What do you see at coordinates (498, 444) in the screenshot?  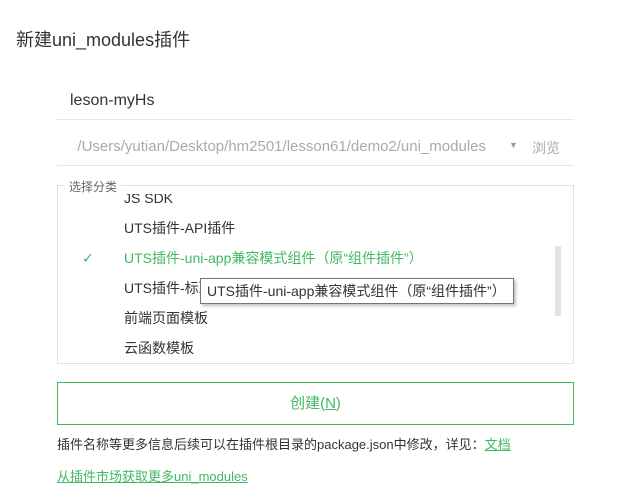 I see `doc-link: 文档` at bounding box center [498, 444].